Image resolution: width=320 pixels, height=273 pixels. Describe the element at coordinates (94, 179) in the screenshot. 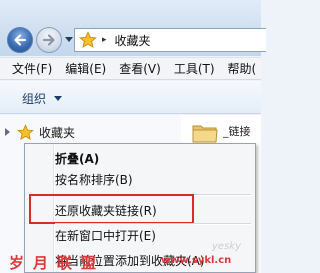

I see `menu-item-sort-by-name: 按名称排序(B)` at that location.